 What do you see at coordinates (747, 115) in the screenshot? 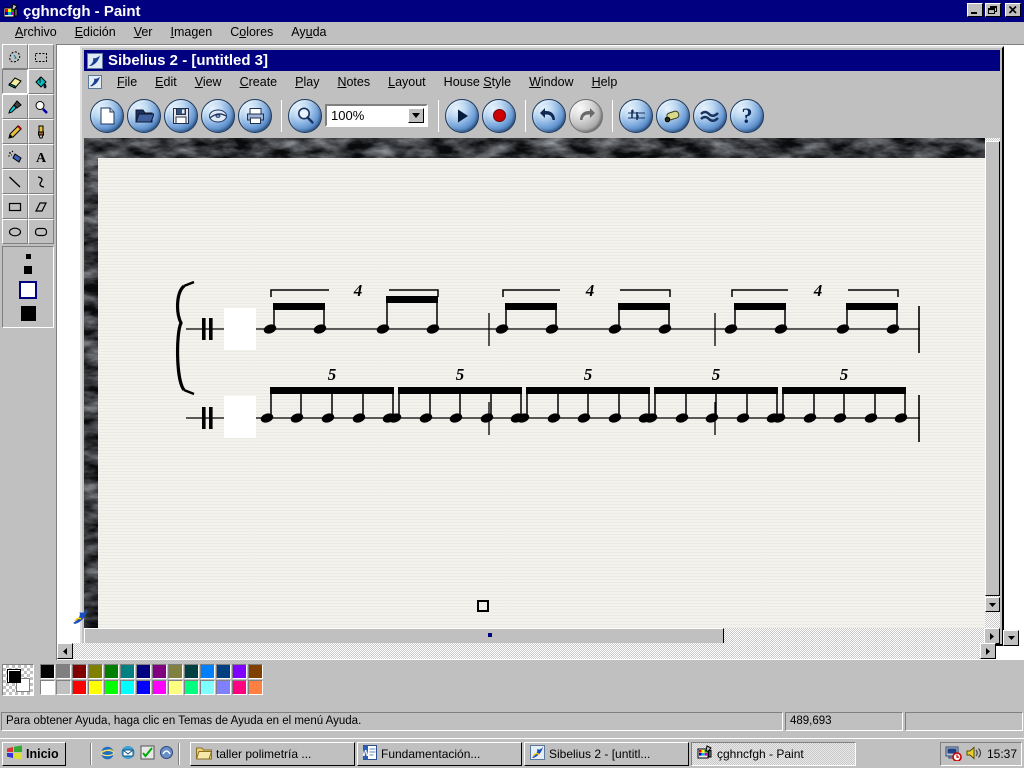
I see `help-button: ?` at bounding box center [747, 115].